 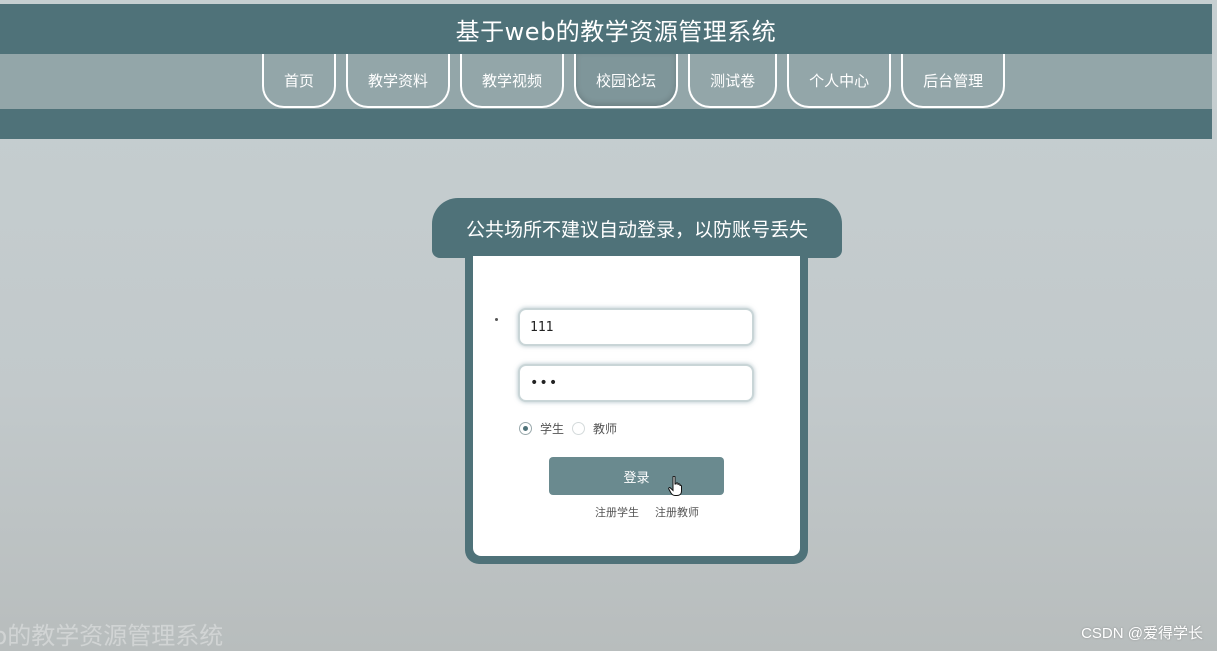 I want to click on radio-checked-dot, so click(x=525, y=428).